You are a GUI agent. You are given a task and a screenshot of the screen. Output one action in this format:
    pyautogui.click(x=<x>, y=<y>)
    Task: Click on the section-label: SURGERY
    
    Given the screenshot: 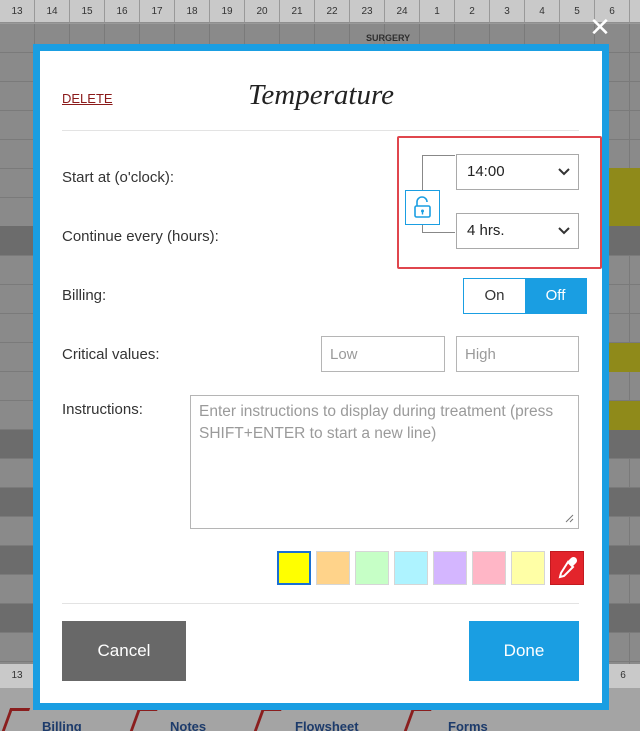 What is the action you would take?
    pyautogui.click(x=388, y=38)
    